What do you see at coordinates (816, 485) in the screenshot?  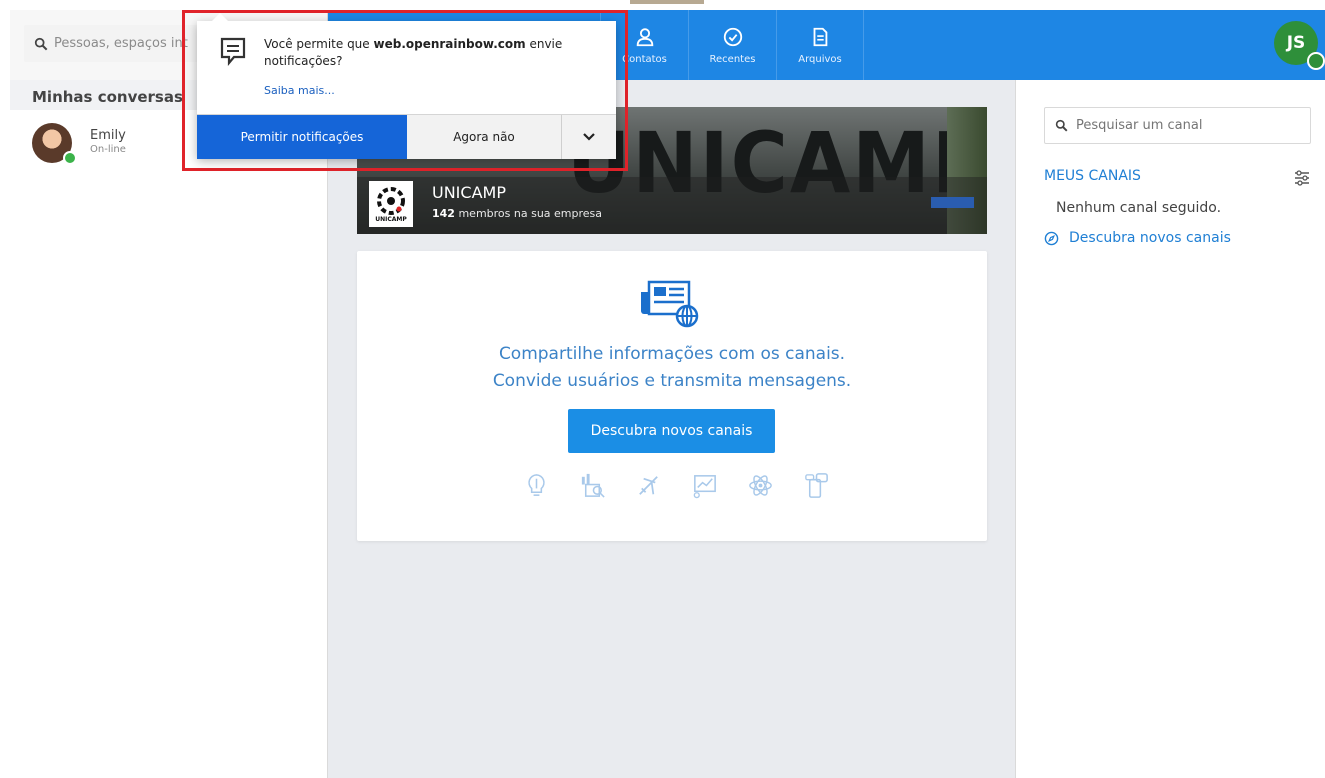 I see `mobile-chat-icon` at bounding box center [816, 485].